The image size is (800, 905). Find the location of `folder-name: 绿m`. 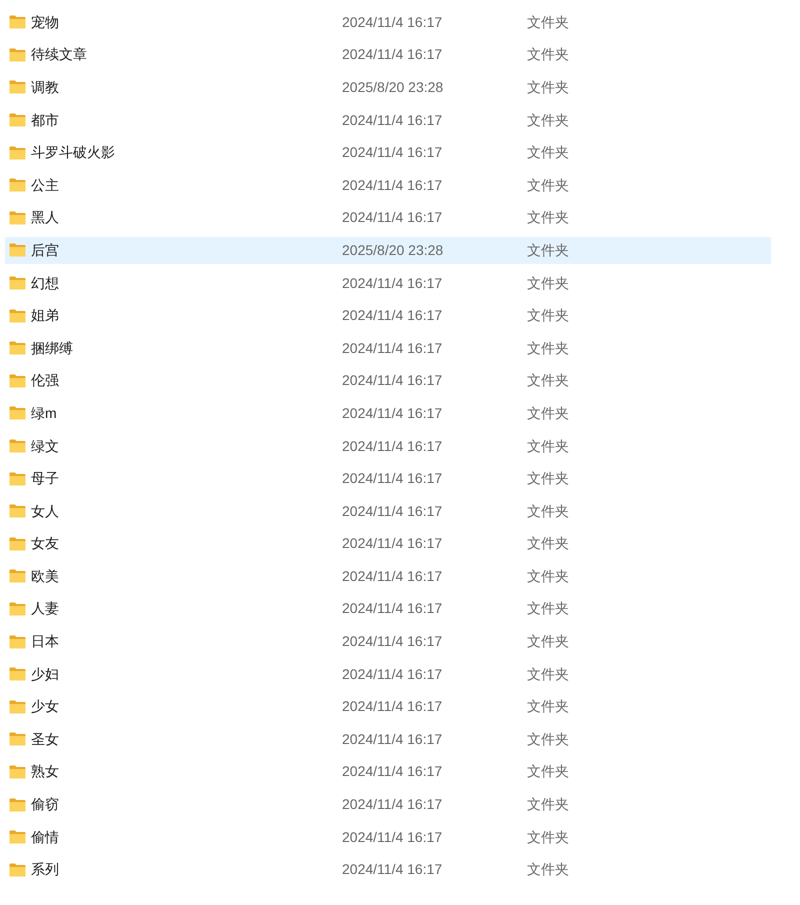

folder-name: 绿m is located at coordinates (44, 413).